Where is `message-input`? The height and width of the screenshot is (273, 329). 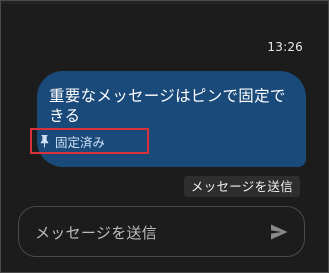
message-input is located at coordinates (145, 232).